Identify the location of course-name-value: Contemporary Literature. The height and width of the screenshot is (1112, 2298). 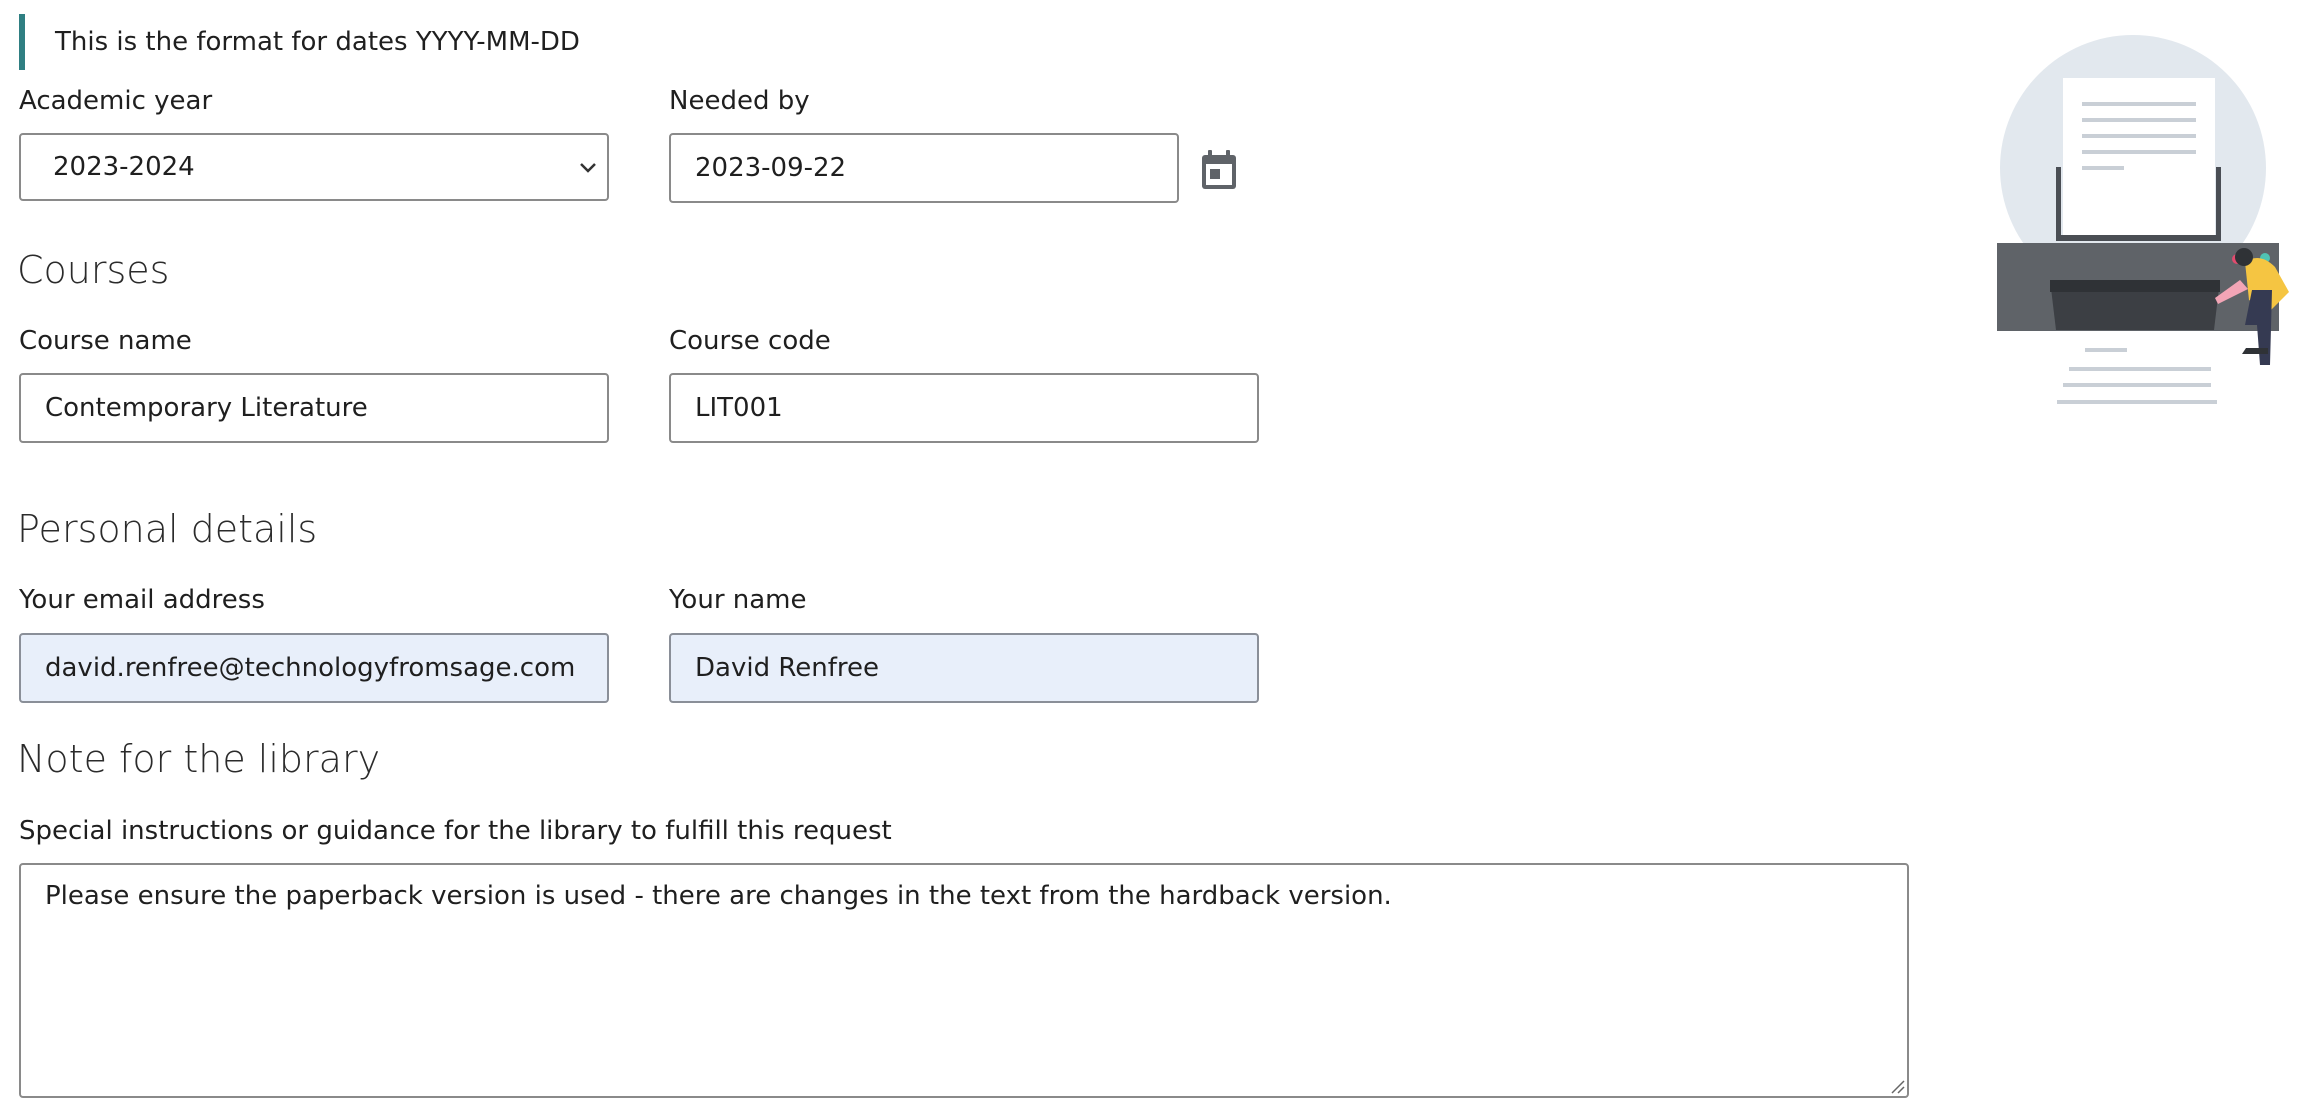
(206, 408).